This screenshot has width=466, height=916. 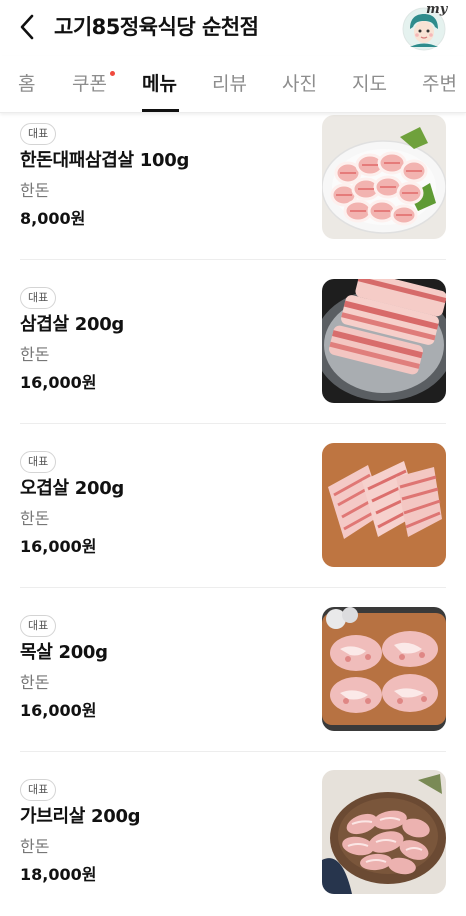 What do you see at coordinates (229, 84) in the screenshot?
I see `tab-reviews: 리뷰` at bounding box center [229, 84].